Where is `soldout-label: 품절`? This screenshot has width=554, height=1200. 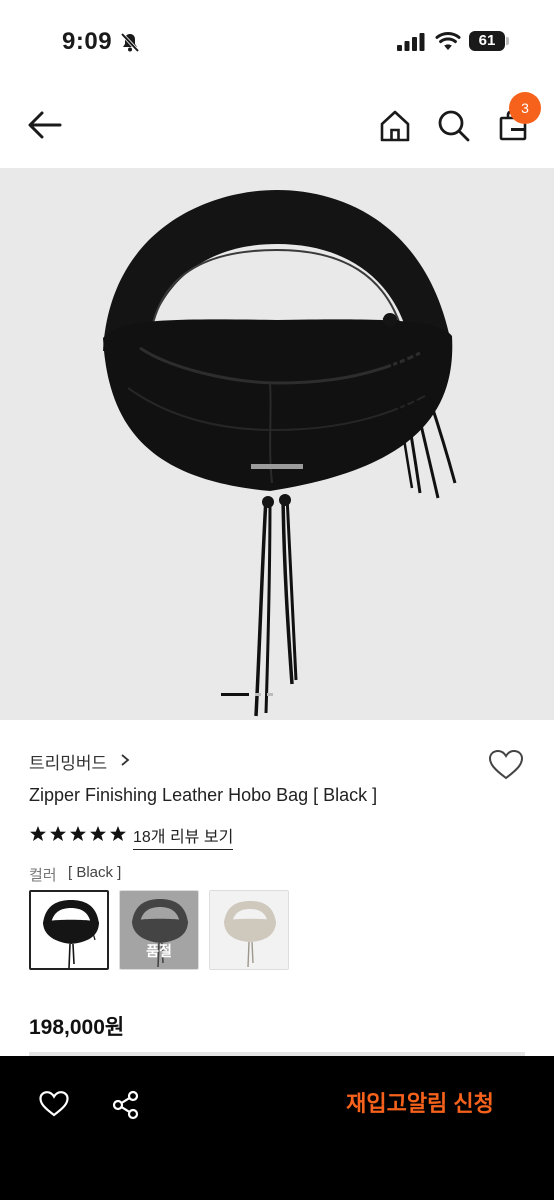
soldout-label: 품절 is located at coordinates (159, 951).